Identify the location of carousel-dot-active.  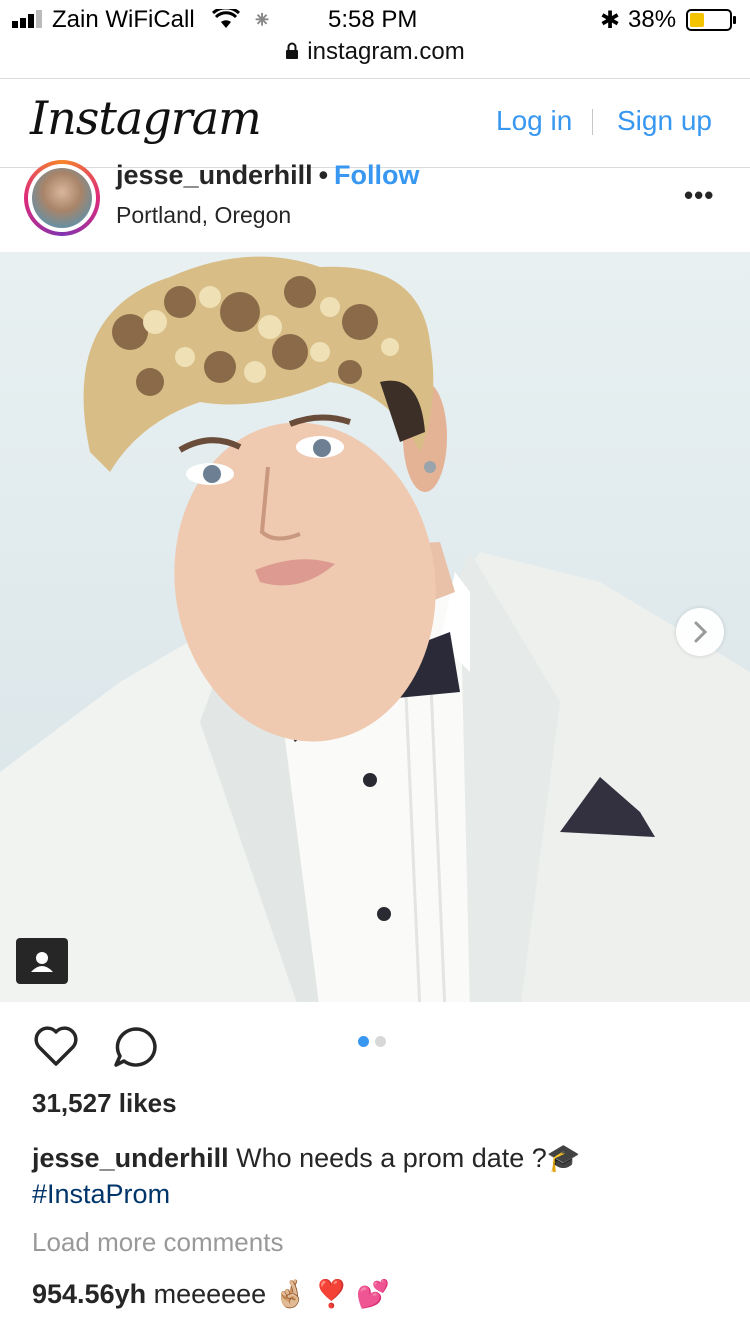
(363, 1041).